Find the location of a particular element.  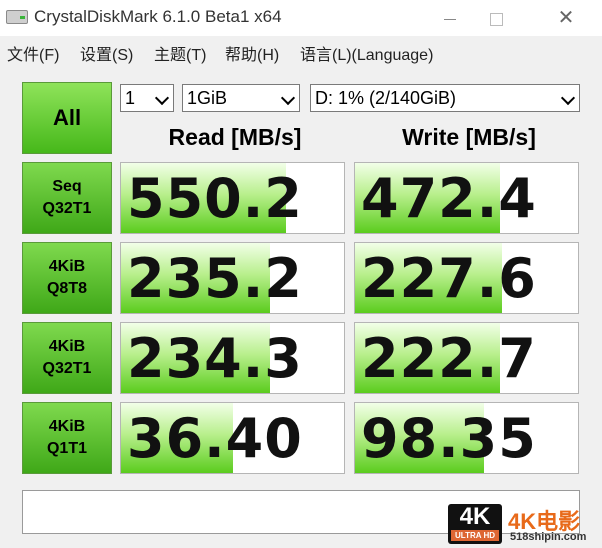

read-result-cell: 235.2 is located at coordinates (232, 278).